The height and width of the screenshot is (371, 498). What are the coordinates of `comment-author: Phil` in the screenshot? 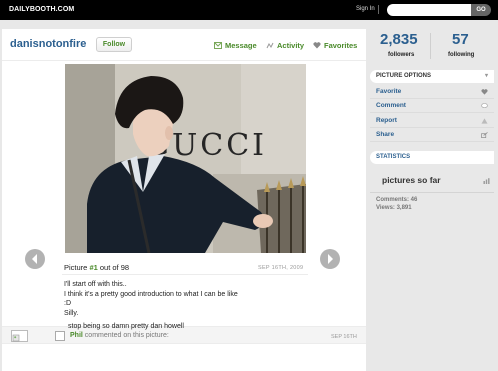 It's located at (76, 335).